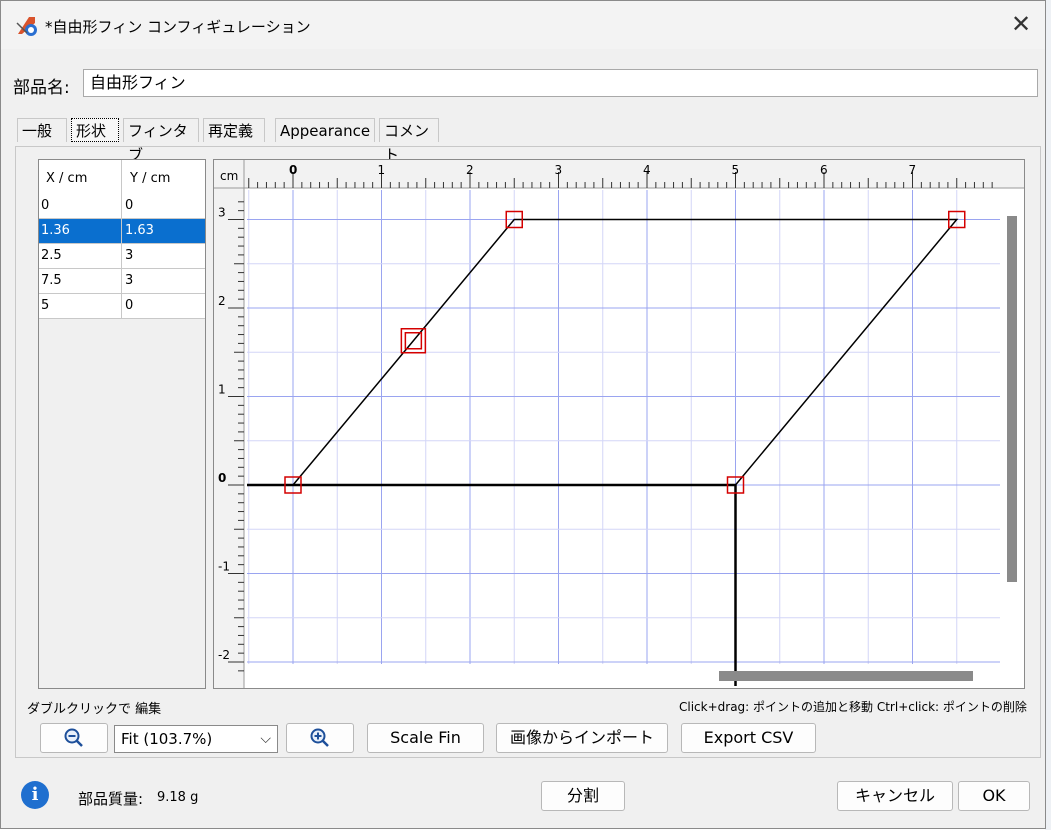  Describe the element at coordinates (559, 170) in the screenshot. I see `x-tick-label: 3` at that location.